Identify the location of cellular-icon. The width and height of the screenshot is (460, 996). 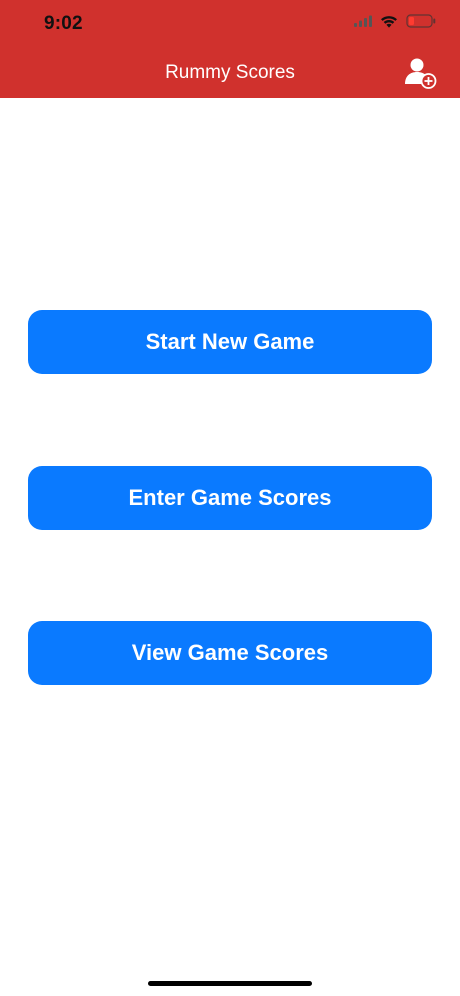
(363, 21).